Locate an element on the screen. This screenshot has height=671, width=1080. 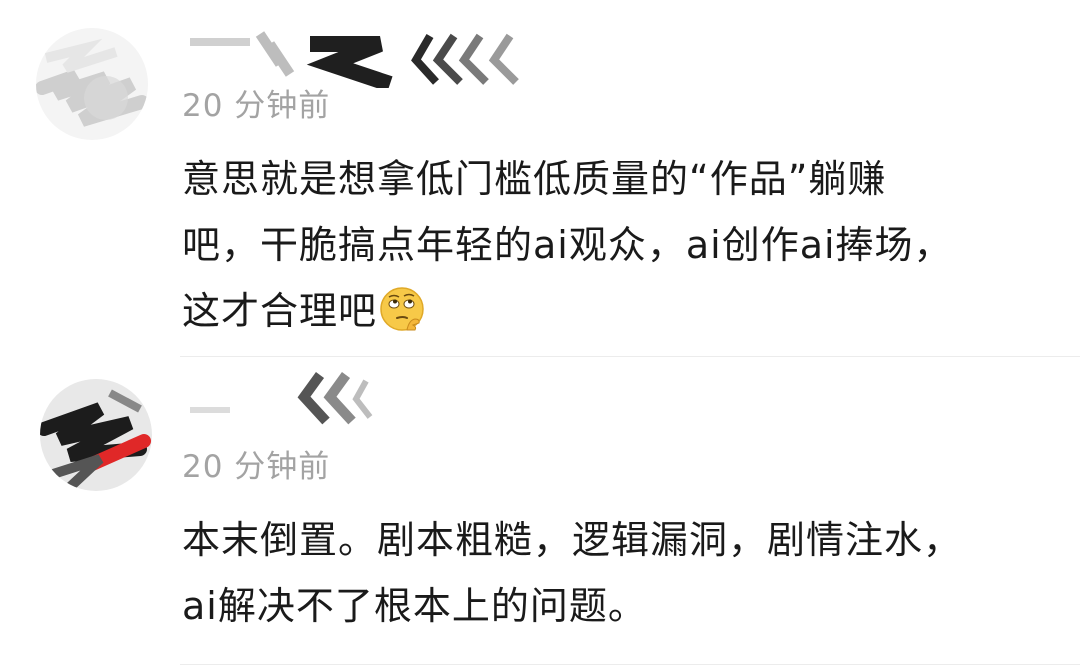
comment-line-text: 这才合理吧 is located at coordinates (280, 311).